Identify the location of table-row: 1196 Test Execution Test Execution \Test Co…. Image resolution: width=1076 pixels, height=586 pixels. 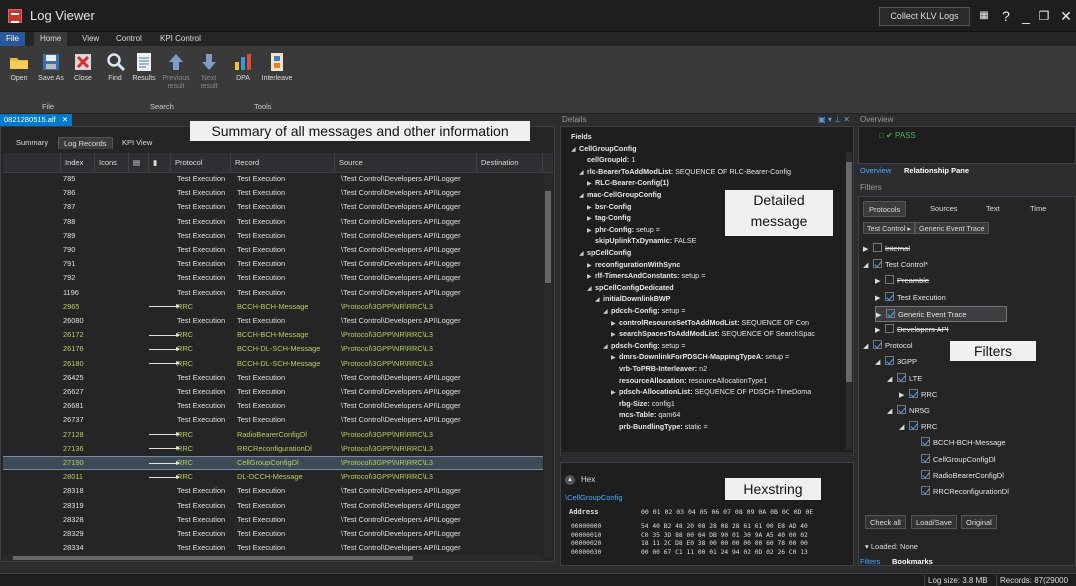
(273, 293).